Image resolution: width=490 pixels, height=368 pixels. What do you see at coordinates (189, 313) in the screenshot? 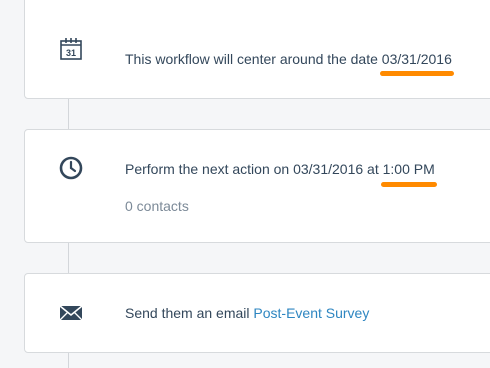
I see `step-text: Send them an email` at bounding box center [189, 313].